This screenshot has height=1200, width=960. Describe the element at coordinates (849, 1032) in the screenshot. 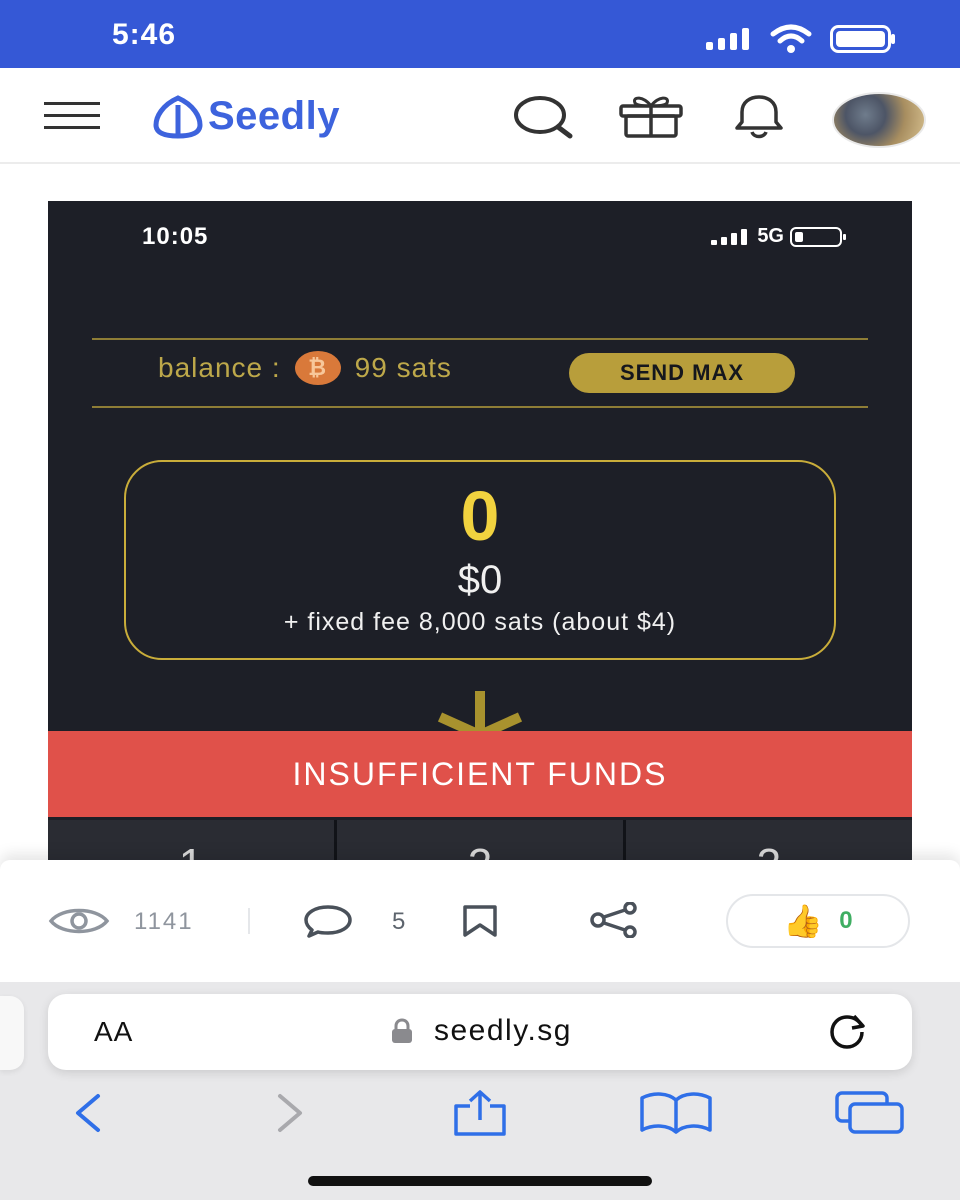

I see `reload-icon` at that location.